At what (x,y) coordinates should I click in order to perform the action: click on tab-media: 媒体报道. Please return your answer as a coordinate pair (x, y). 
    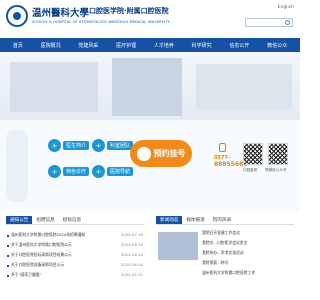
    Looking at the image, I should click on (195, 220).